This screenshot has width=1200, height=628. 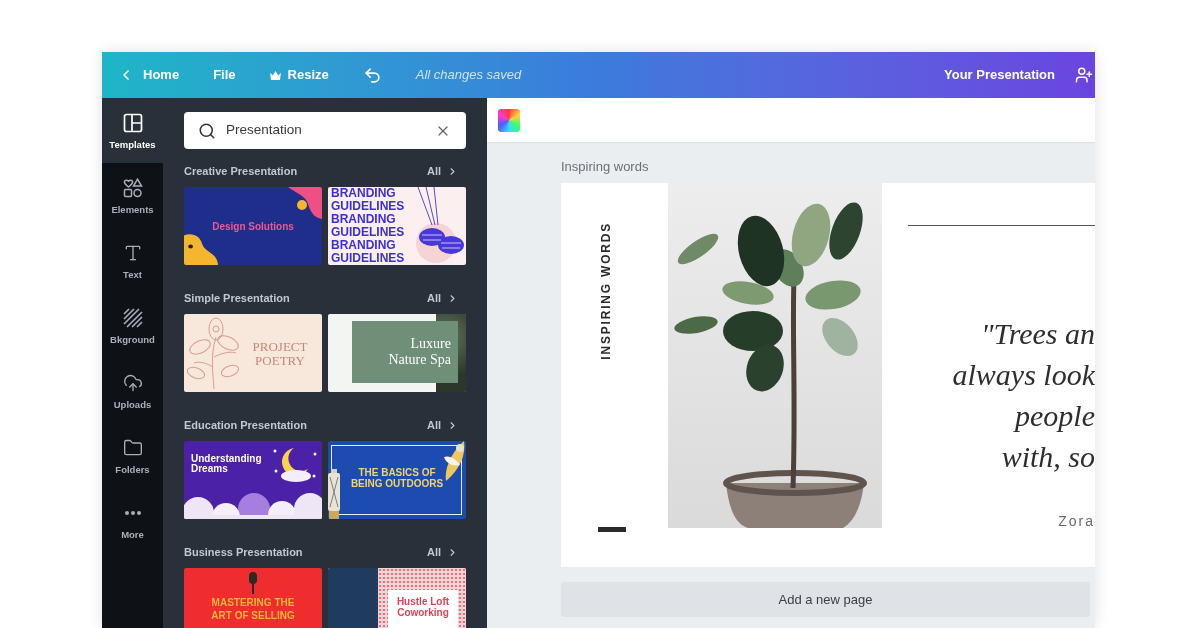 What do you see at coordinates (419, 352) in the screenshot?
I see `template-title: Luxure Nature Spa` at bounding box center [419, 352].